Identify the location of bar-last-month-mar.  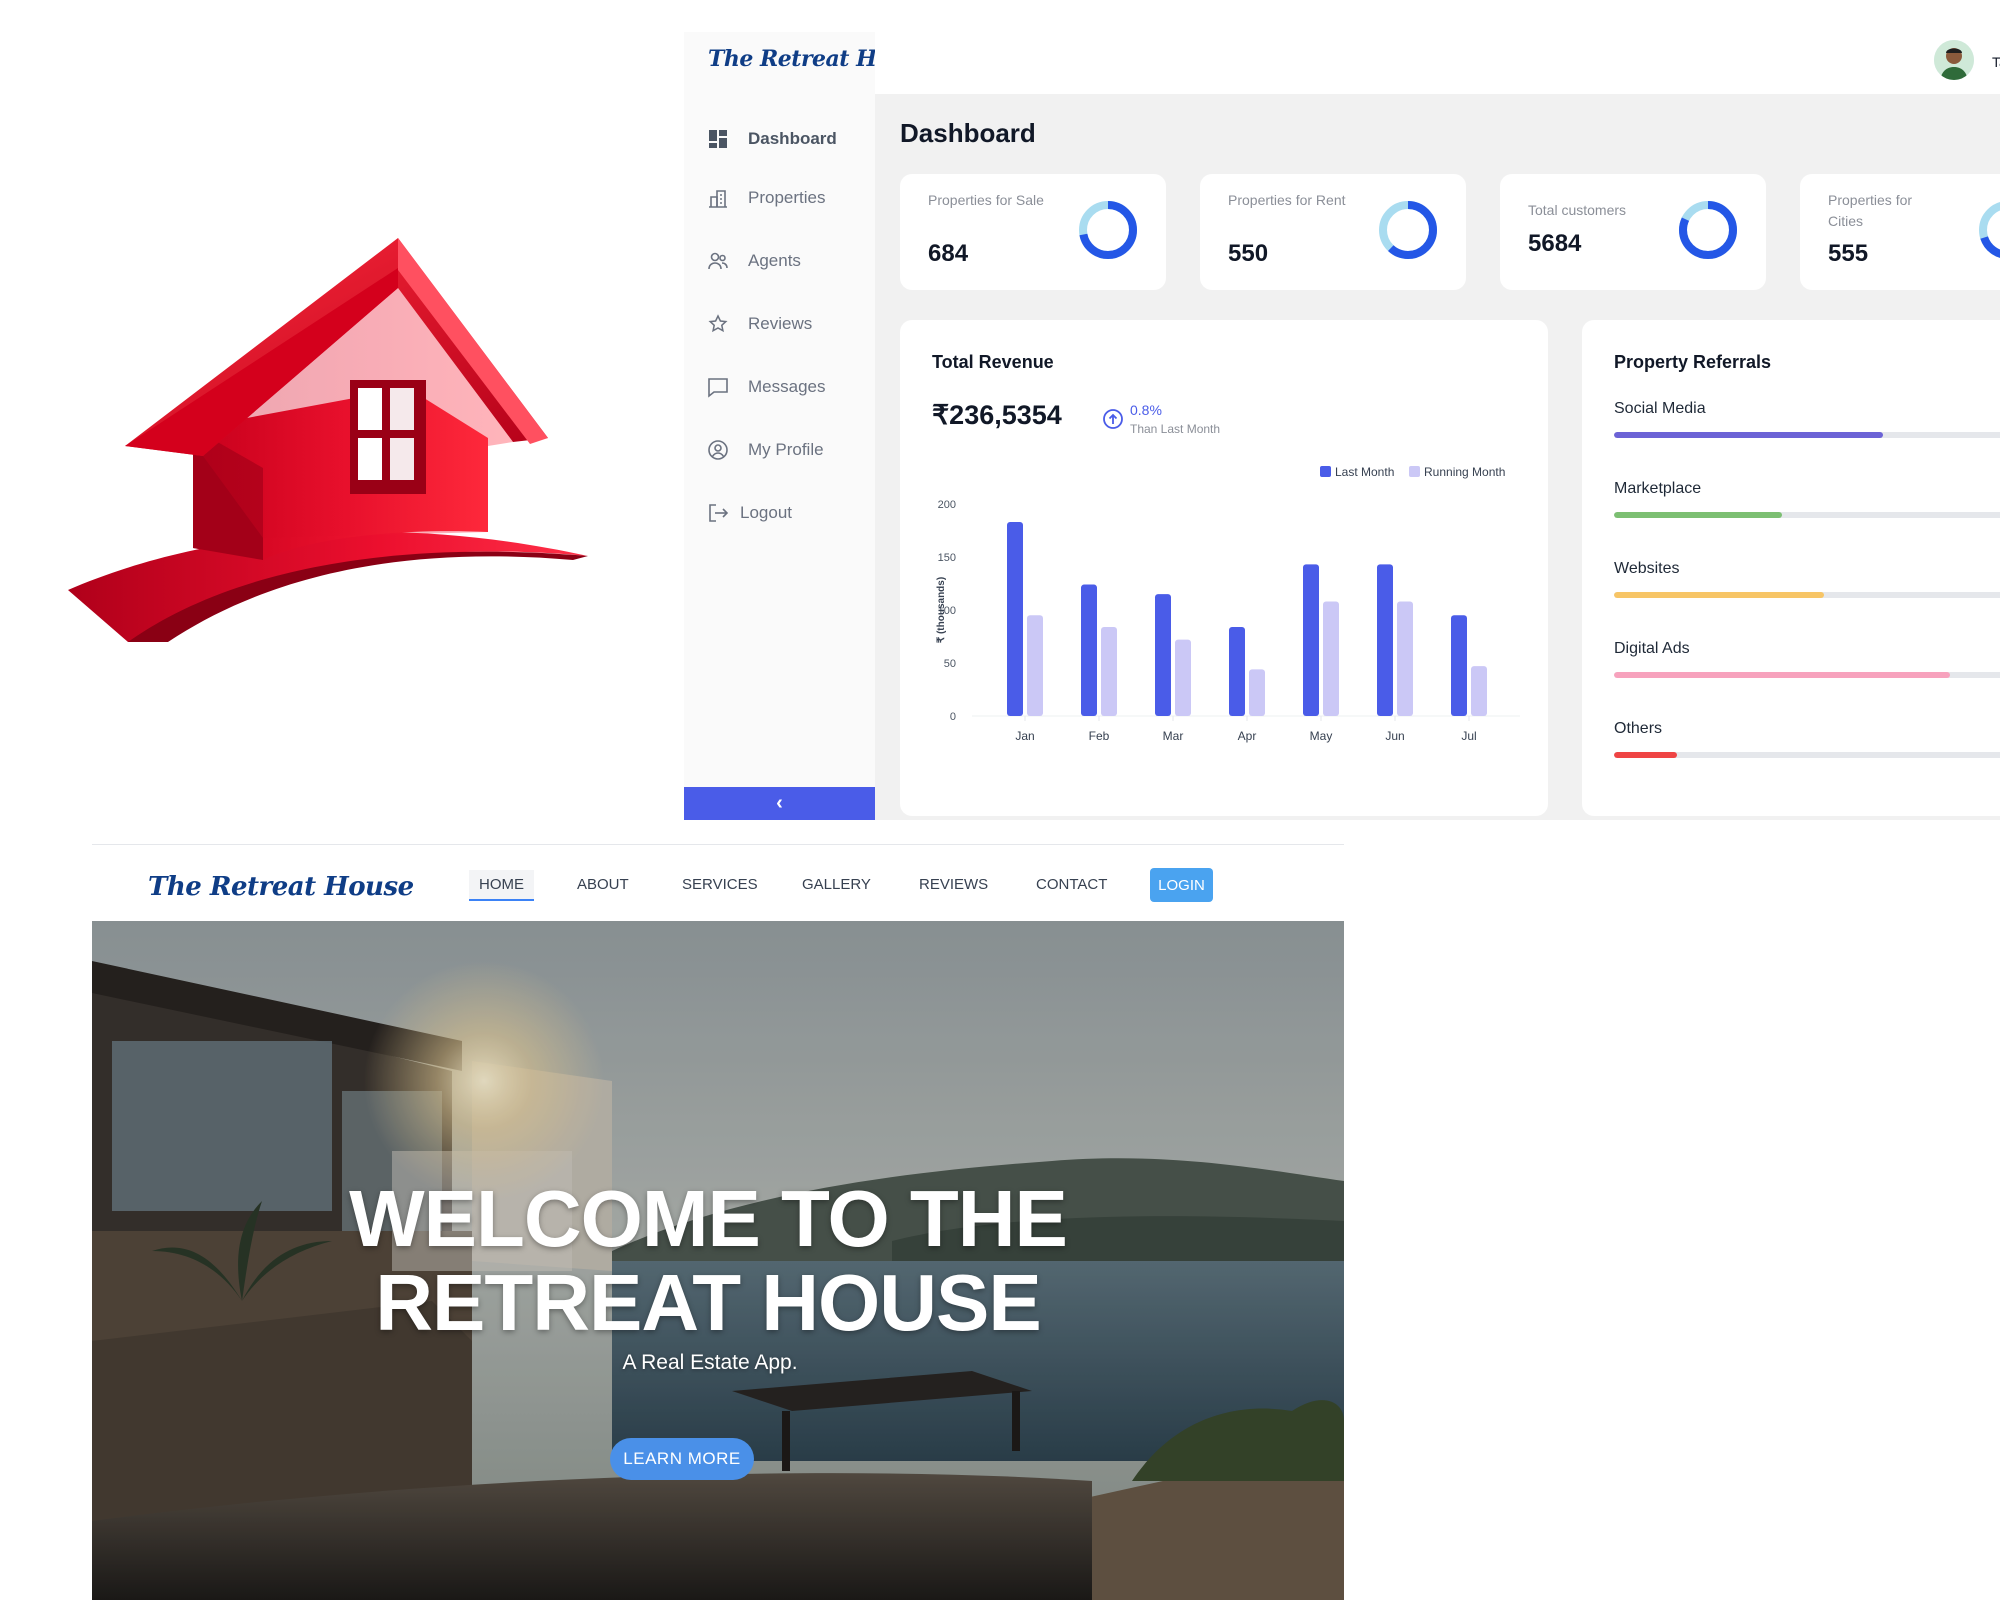
(1163, 655).